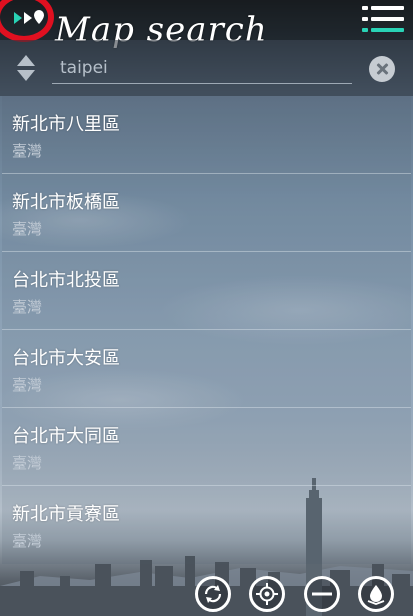  Describe the element at coordinates (206, 447) in the screenshot. I see `list-item: 台北市大同區 臺灣` at that location.